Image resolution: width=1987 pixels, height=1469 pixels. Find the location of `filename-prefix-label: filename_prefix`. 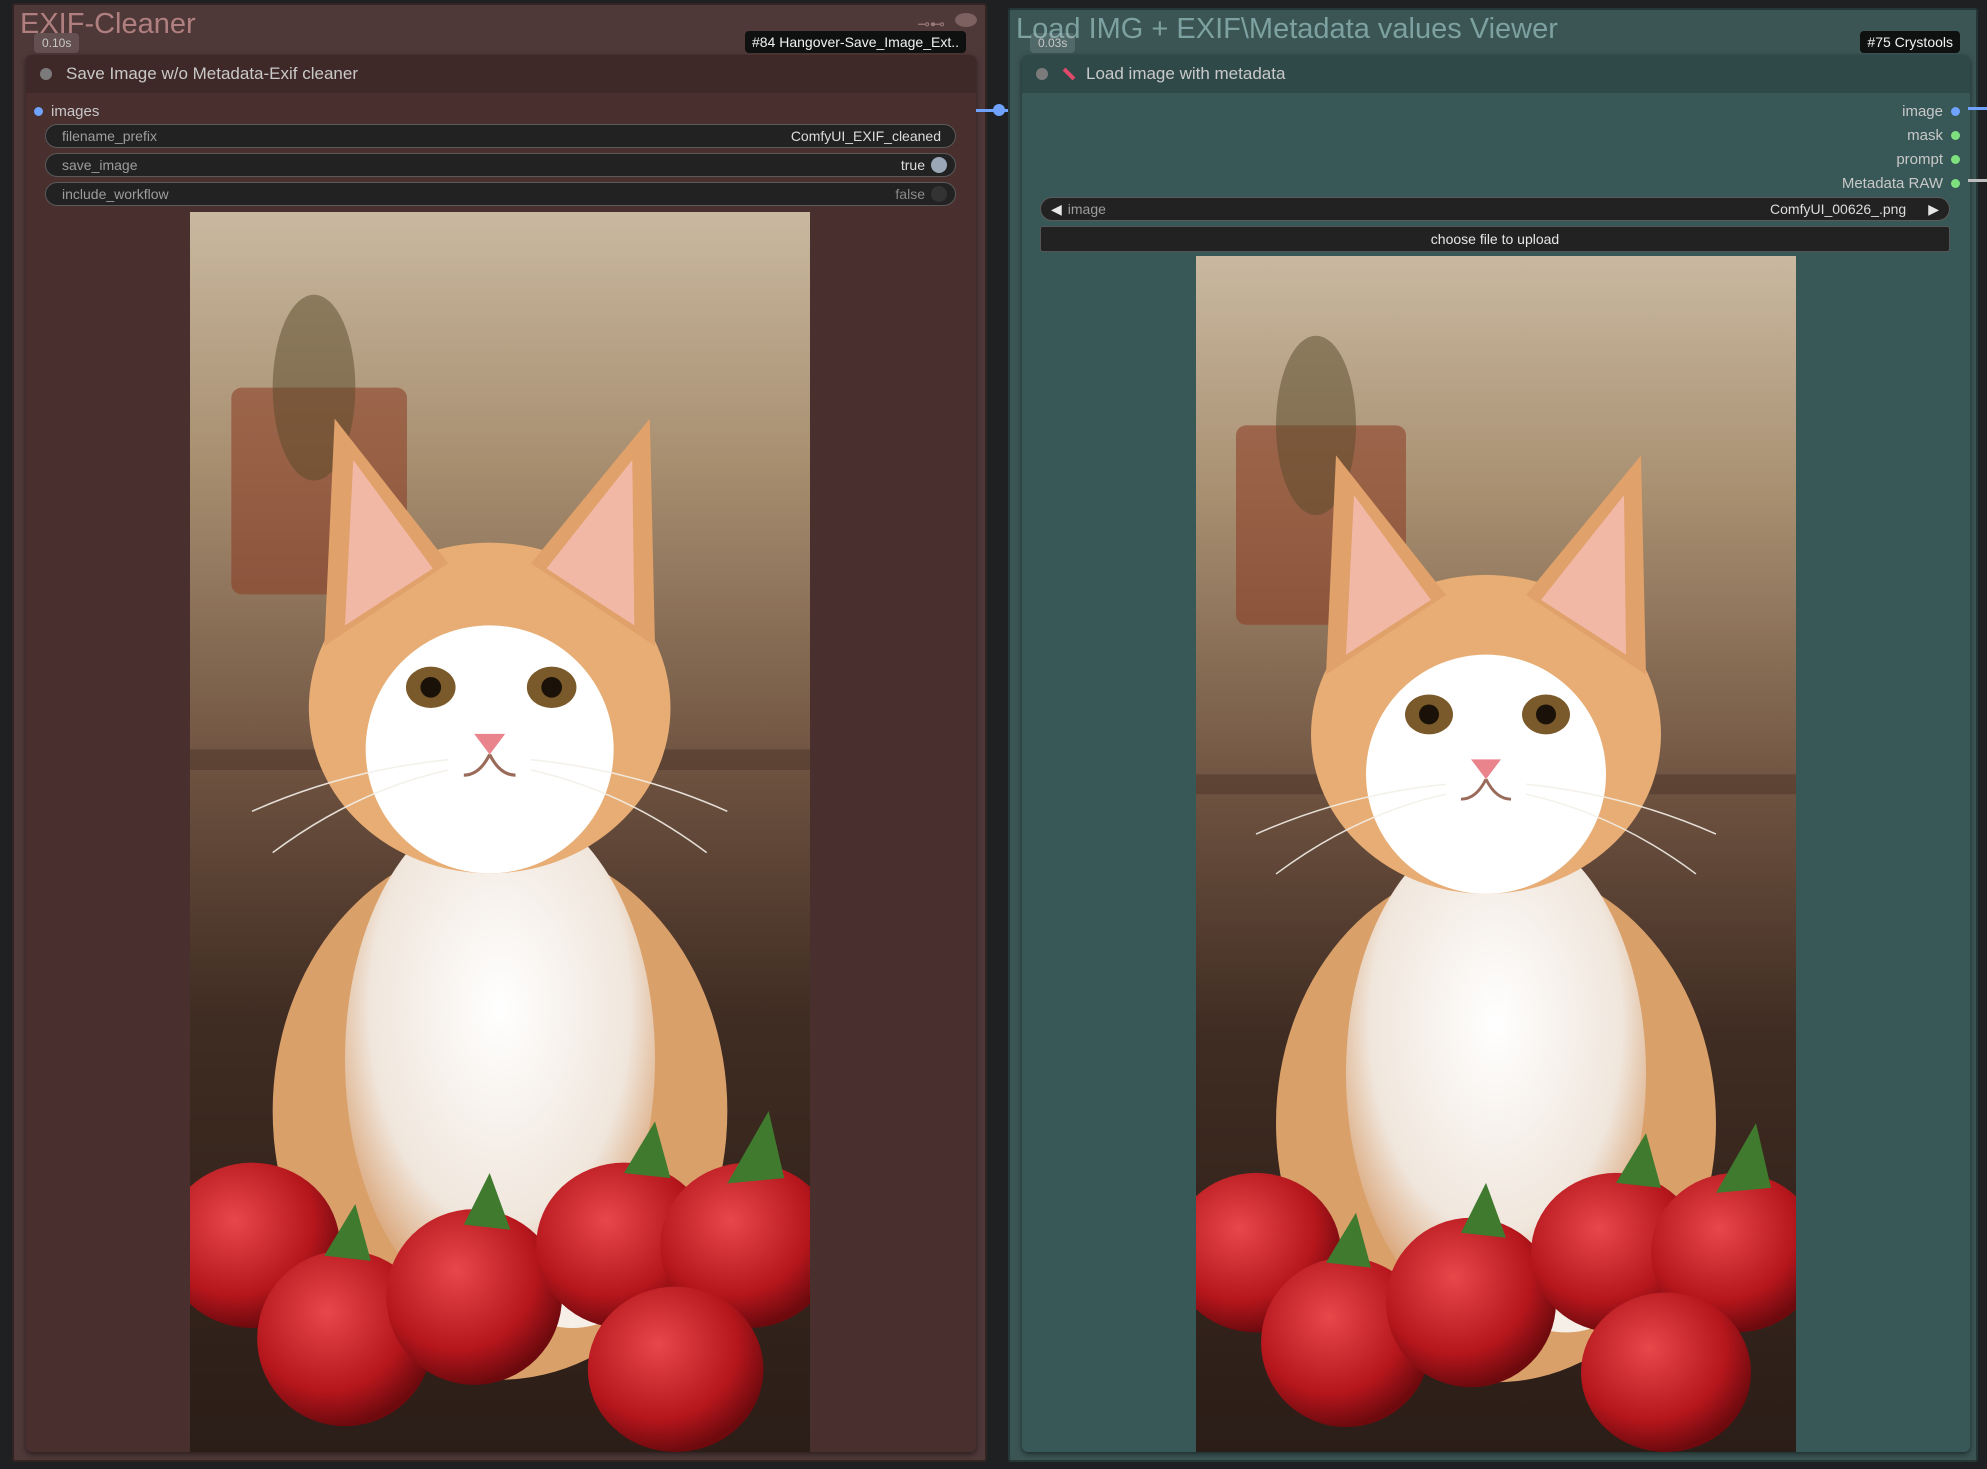

filename-prefix-label: filename_prefix is located at coordinates (109, 136).